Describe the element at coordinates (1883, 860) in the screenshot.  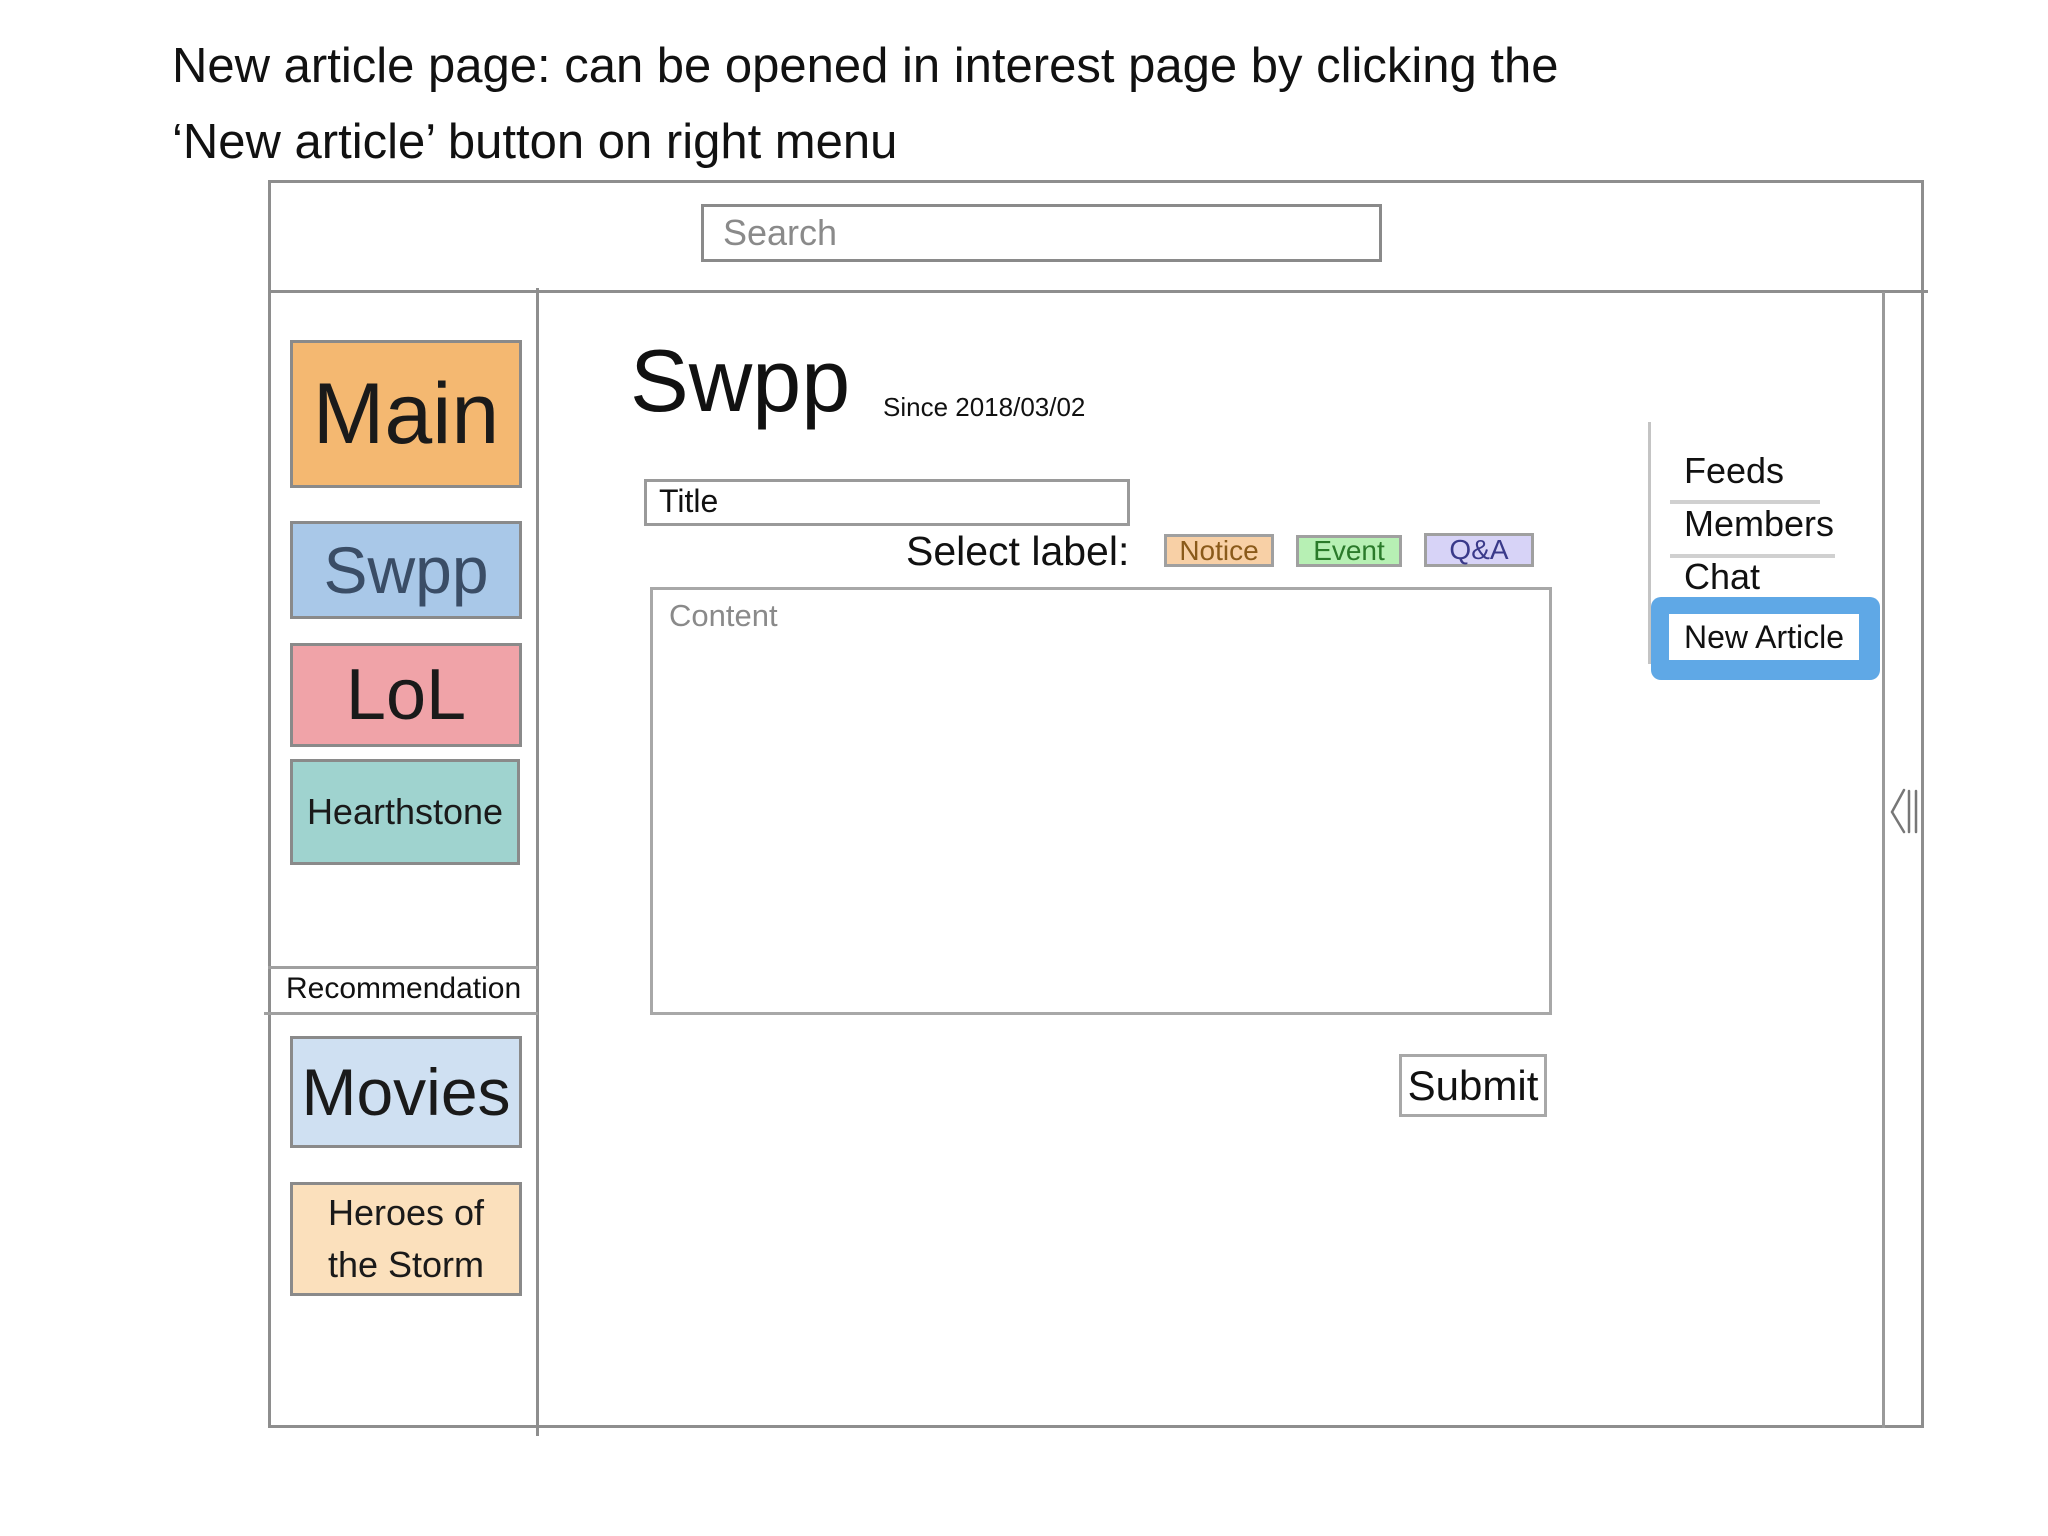
I see `right-panel-edge` at that location.